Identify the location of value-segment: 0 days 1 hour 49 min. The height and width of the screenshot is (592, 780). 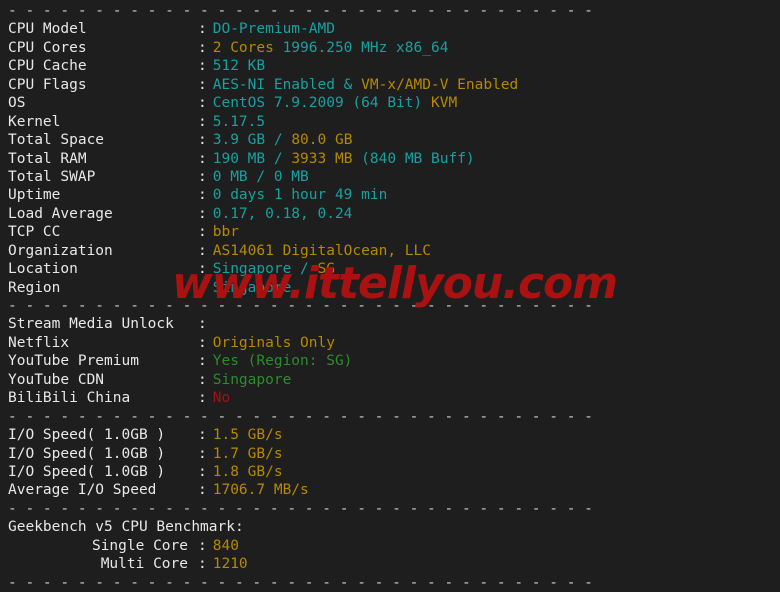
(300, 195).